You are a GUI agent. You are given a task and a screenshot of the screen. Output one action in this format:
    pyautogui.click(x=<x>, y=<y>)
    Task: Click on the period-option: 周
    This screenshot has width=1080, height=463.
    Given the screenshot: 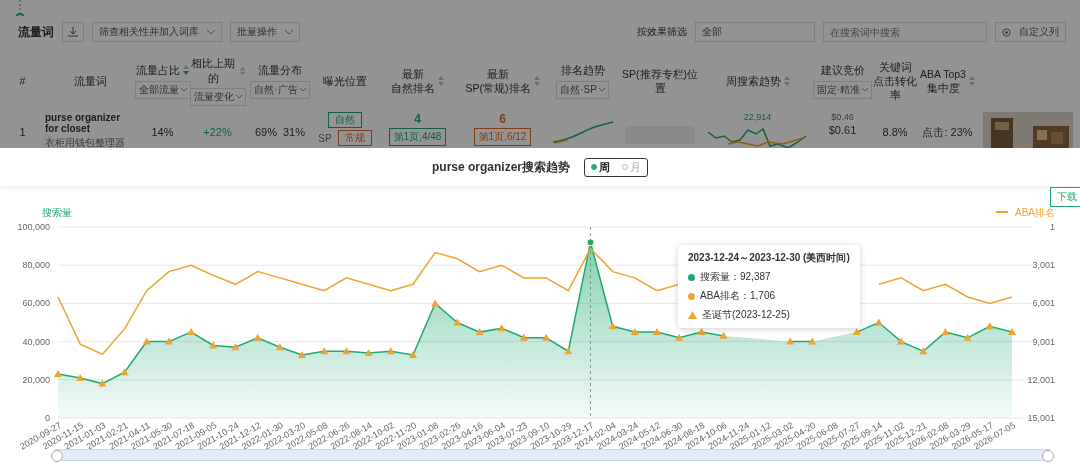 What is the action you would take?
    pyautogui.click(x=600, y=167)
    